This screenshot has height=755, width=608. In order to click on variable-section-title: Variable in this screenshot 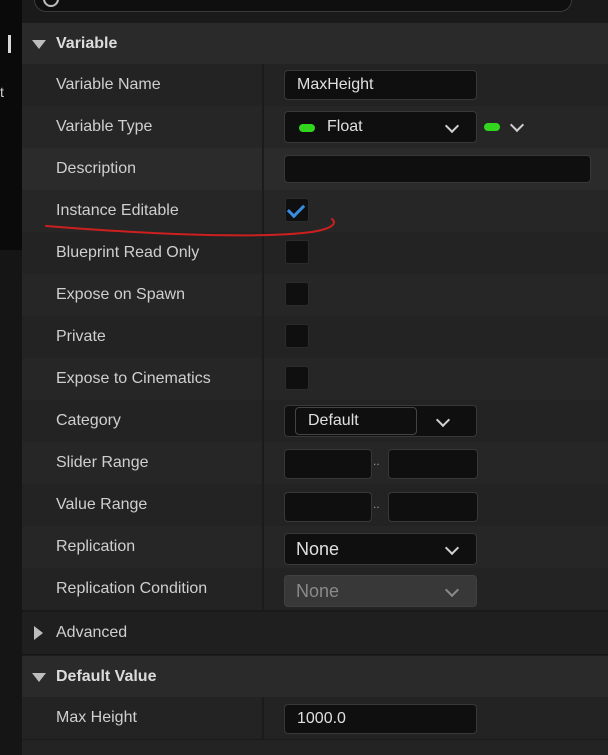, I will do `click(87, 43)`.